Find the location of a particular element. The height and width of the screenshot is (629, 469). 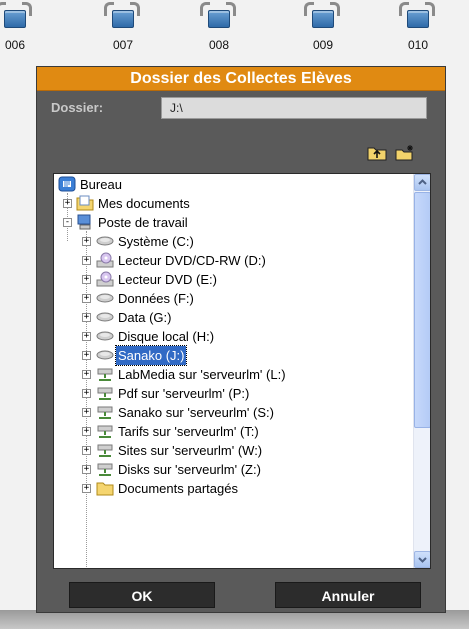

station-007: 007 is located at coordinates (123, 31).